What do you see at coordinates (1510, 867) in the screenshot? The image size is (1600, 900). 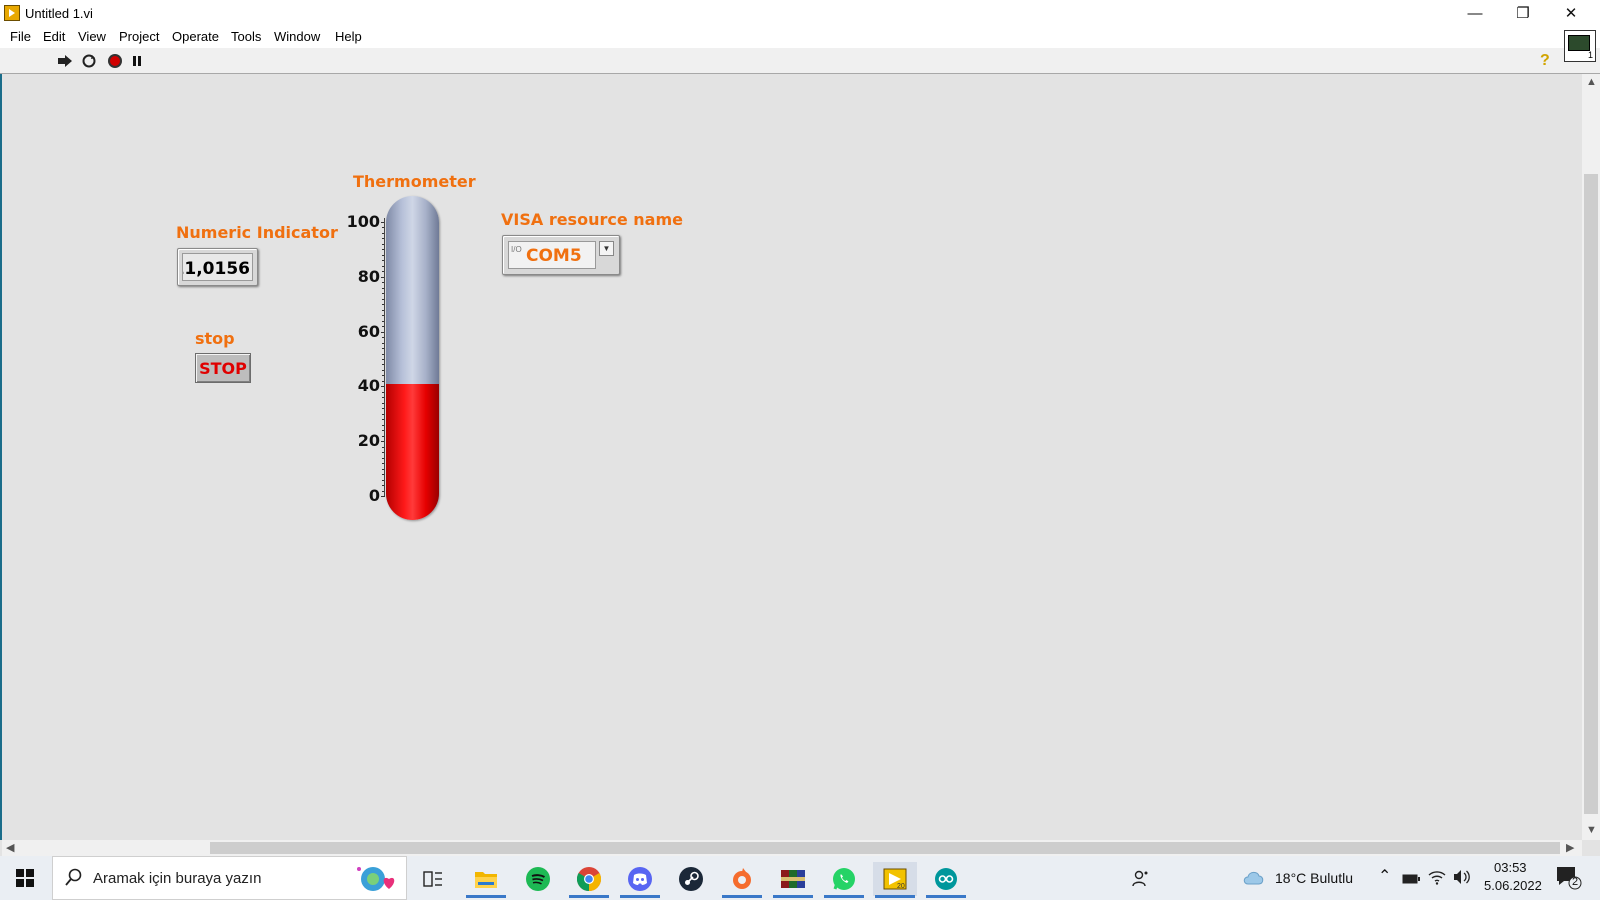 I see `clock-time: 03:53` at bounding box center [1510, 867].